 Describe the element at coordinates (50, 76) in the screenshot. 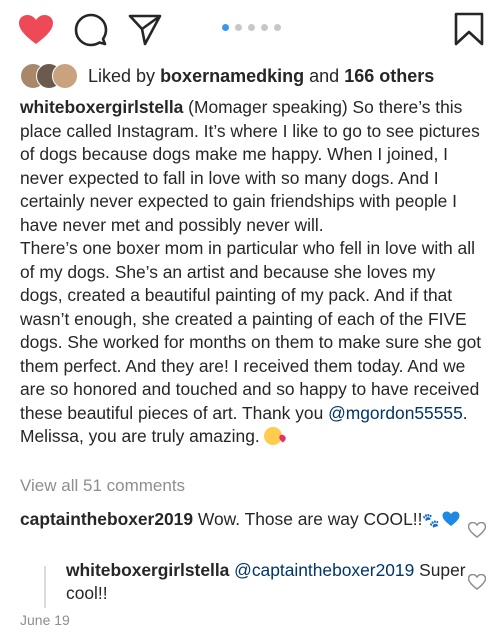

I see `liker-avatars` at that location.